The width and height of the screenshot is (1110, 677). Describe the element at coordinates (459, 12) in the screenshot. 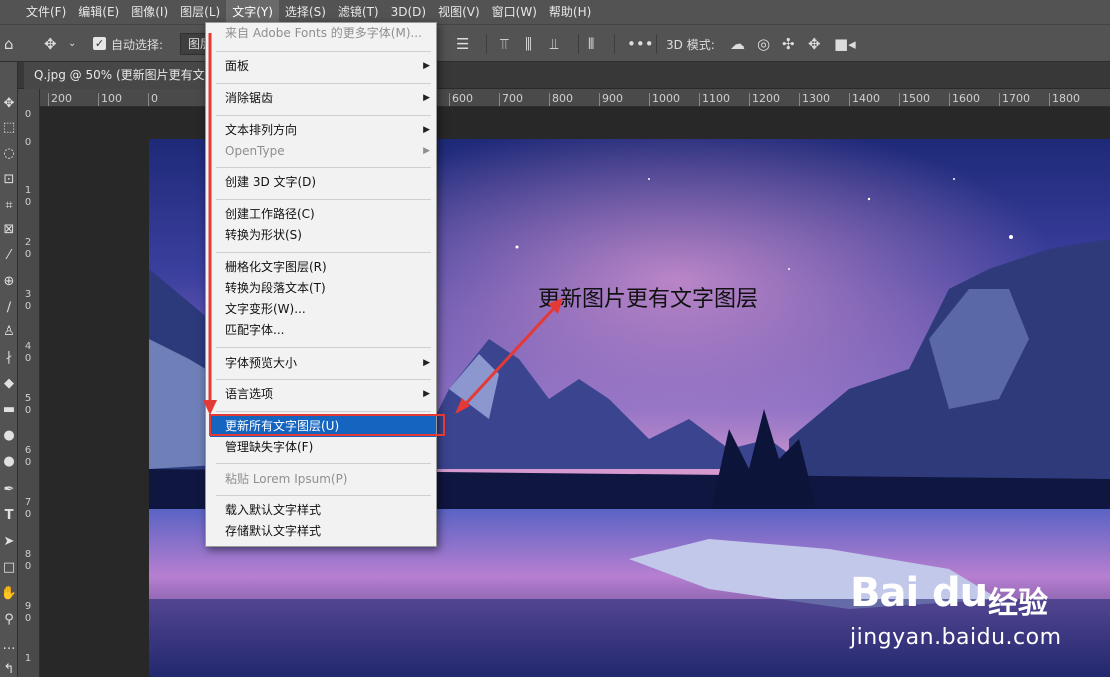

I see `menu-view: 视图(V)` at that location.